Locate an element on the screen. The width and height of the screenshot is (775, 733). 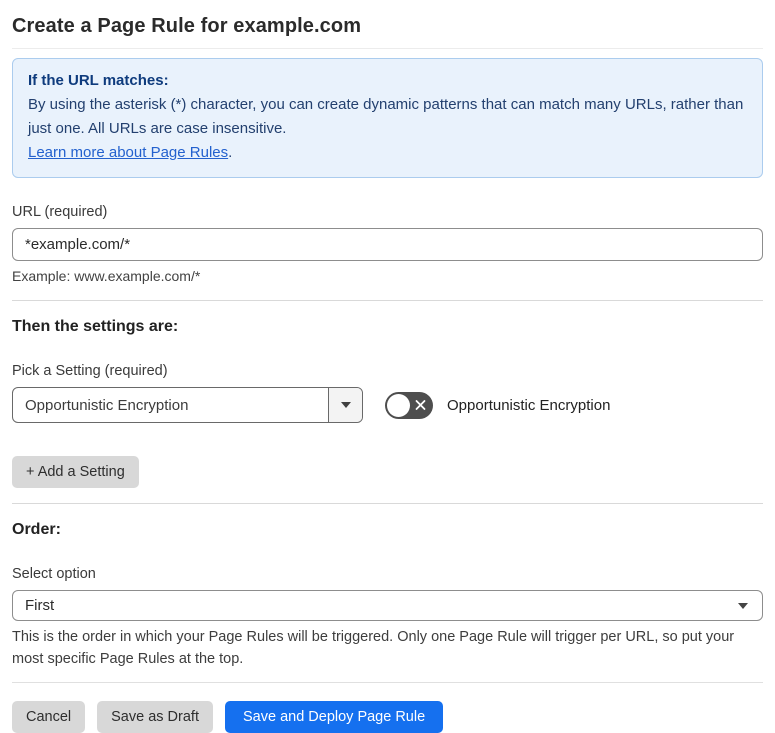
order-select-label: Select option is located at coordinates (54, 574).